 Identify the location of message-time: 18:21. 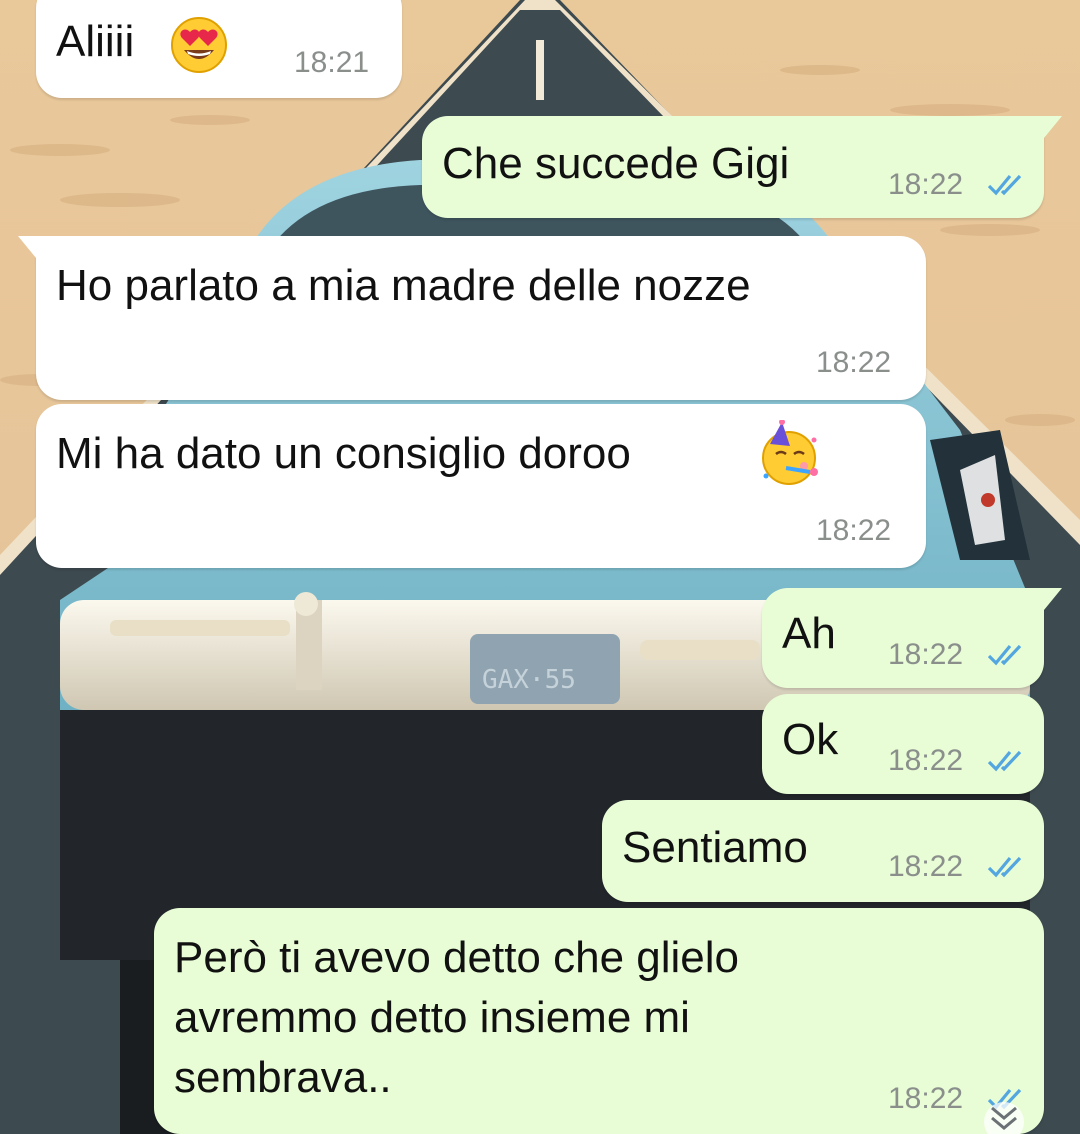
(332, 62).